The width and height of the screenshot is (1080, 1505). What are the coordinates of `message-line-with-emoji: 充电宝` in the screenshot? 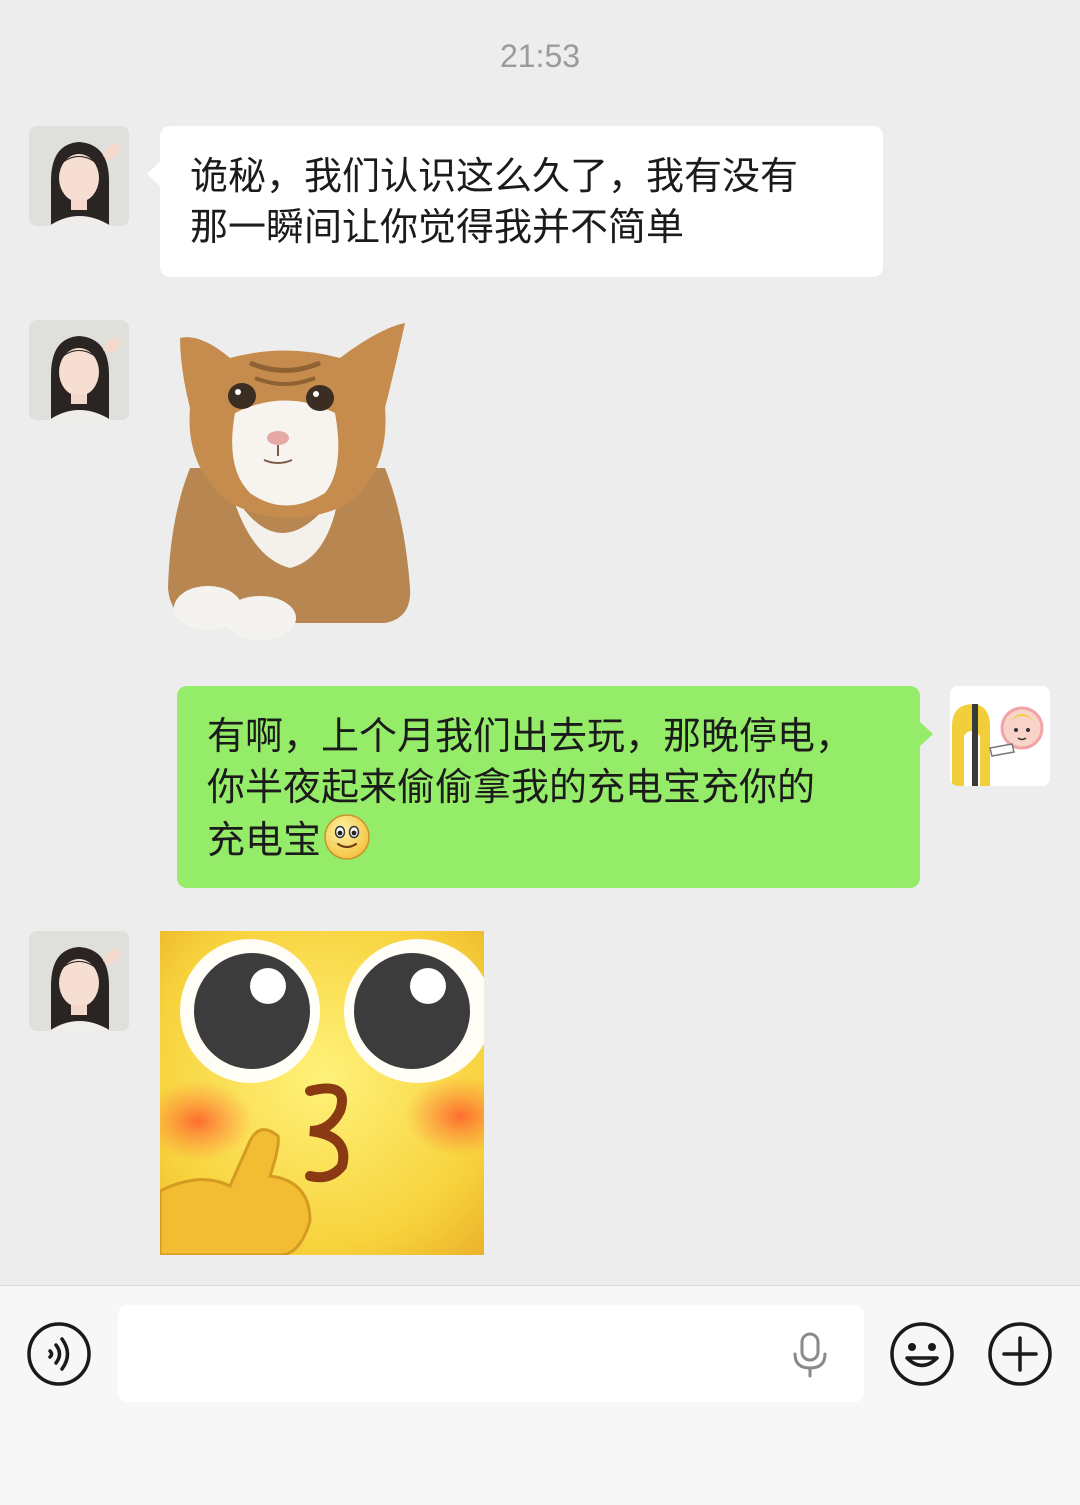 It's located at (548, 843).